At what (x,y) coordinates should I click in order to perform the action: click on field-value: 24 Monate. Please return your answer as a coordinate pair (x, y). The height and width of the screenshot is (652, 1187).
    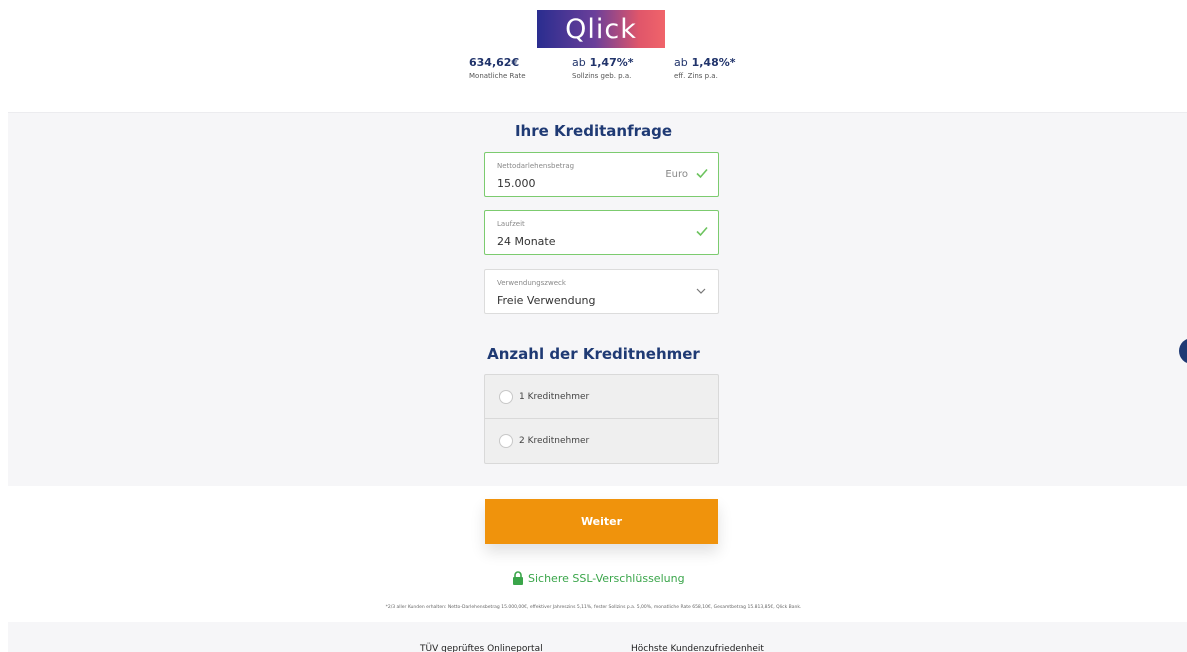
    Looking at the image, I should click on (526, 241).